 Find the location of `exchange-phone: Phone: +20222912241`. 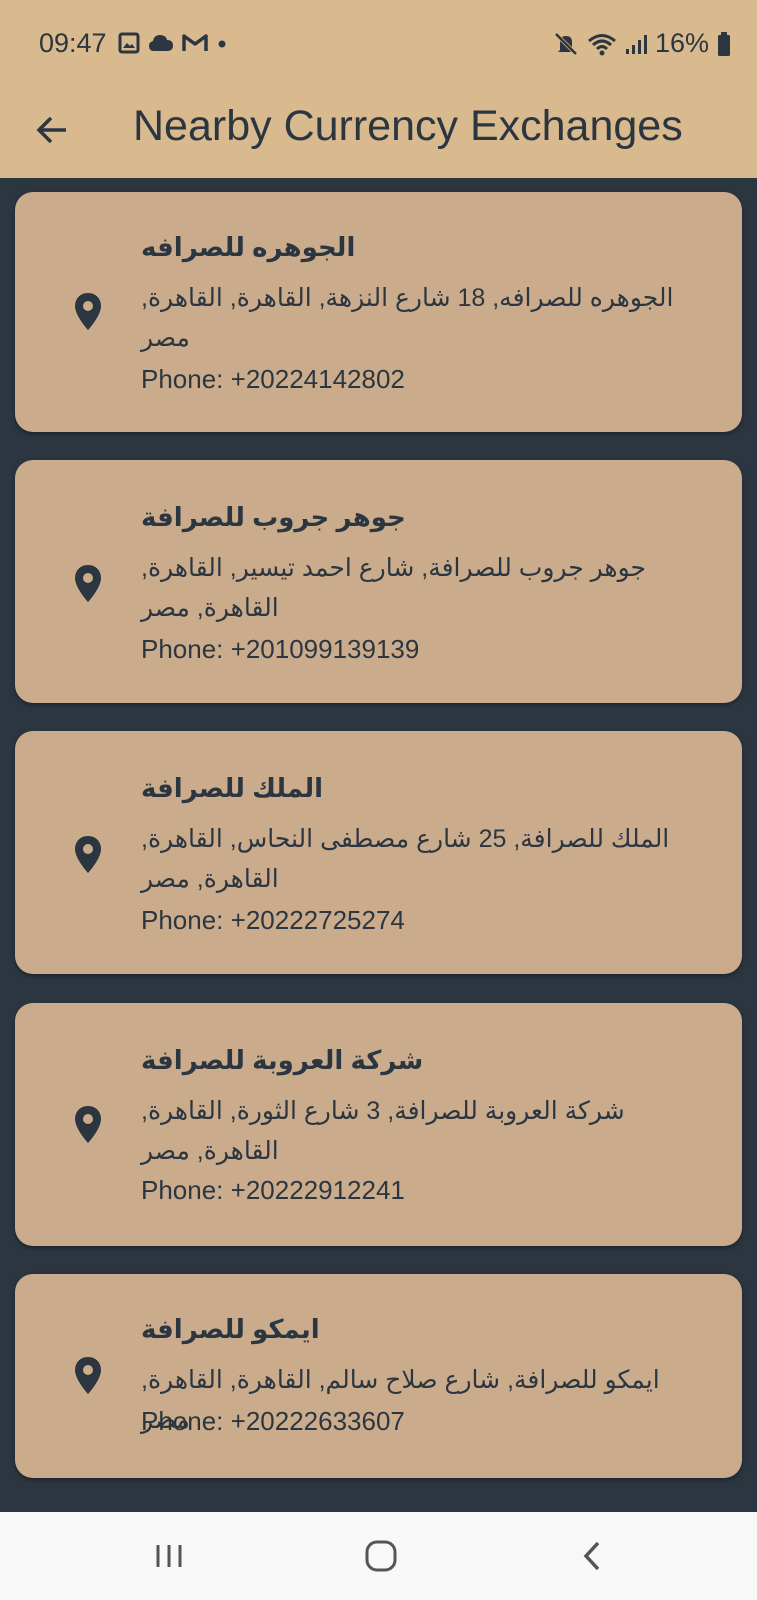

exchange-phone: Phone: +20222912241 is located at coordinates (273, 1190).